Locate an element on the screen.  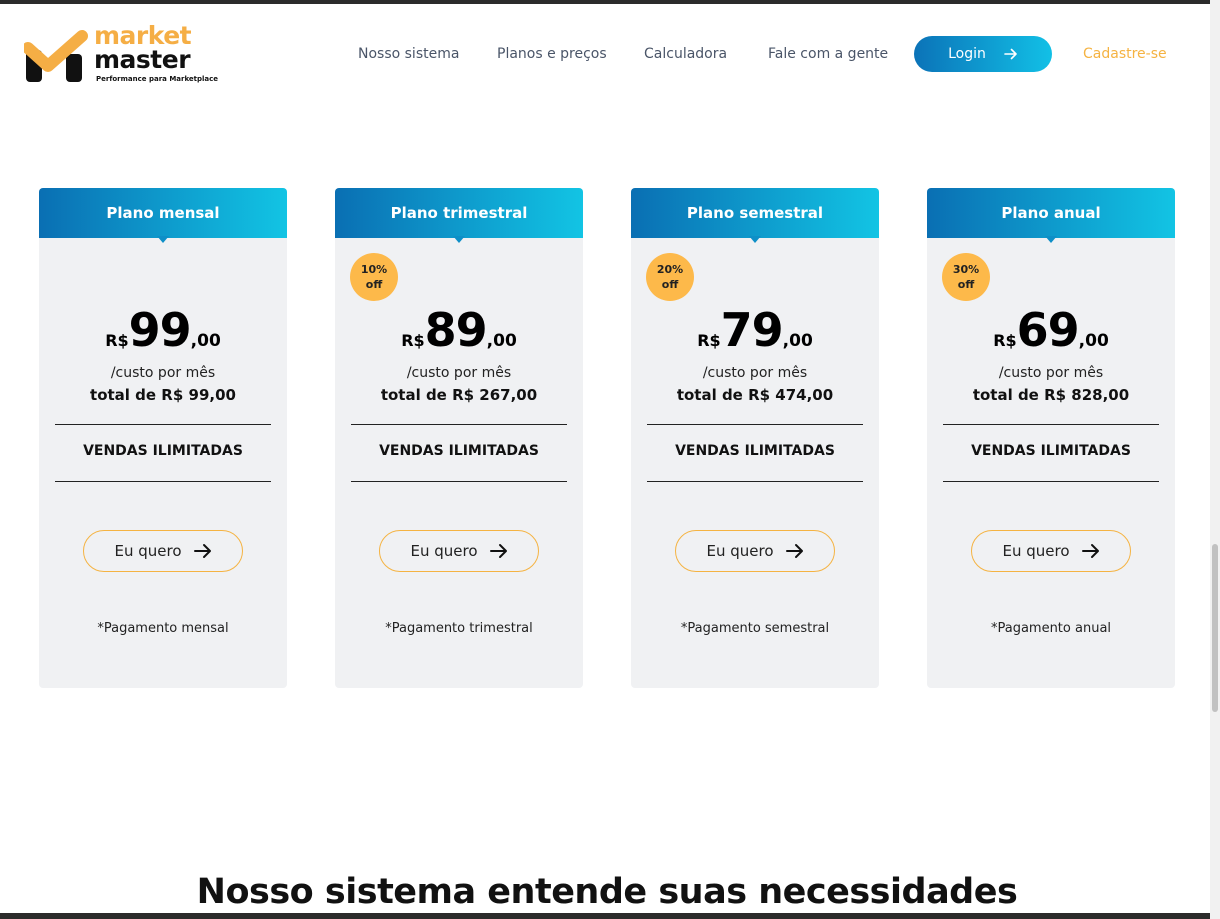
price-amount: 89 is located at coordinates (456, 330).